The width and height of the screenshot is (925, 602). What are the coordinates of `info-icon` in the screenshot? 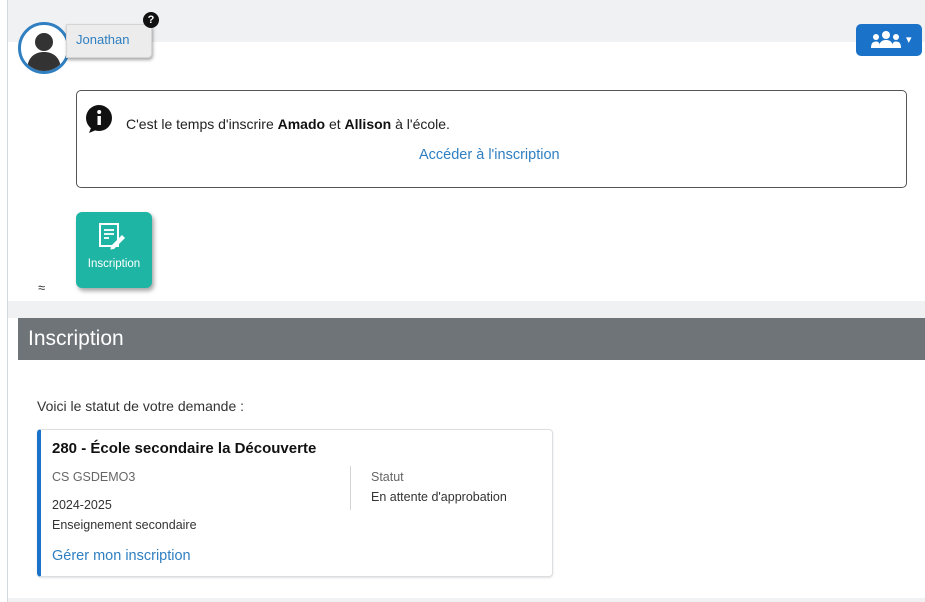 It's located at (99, 119).